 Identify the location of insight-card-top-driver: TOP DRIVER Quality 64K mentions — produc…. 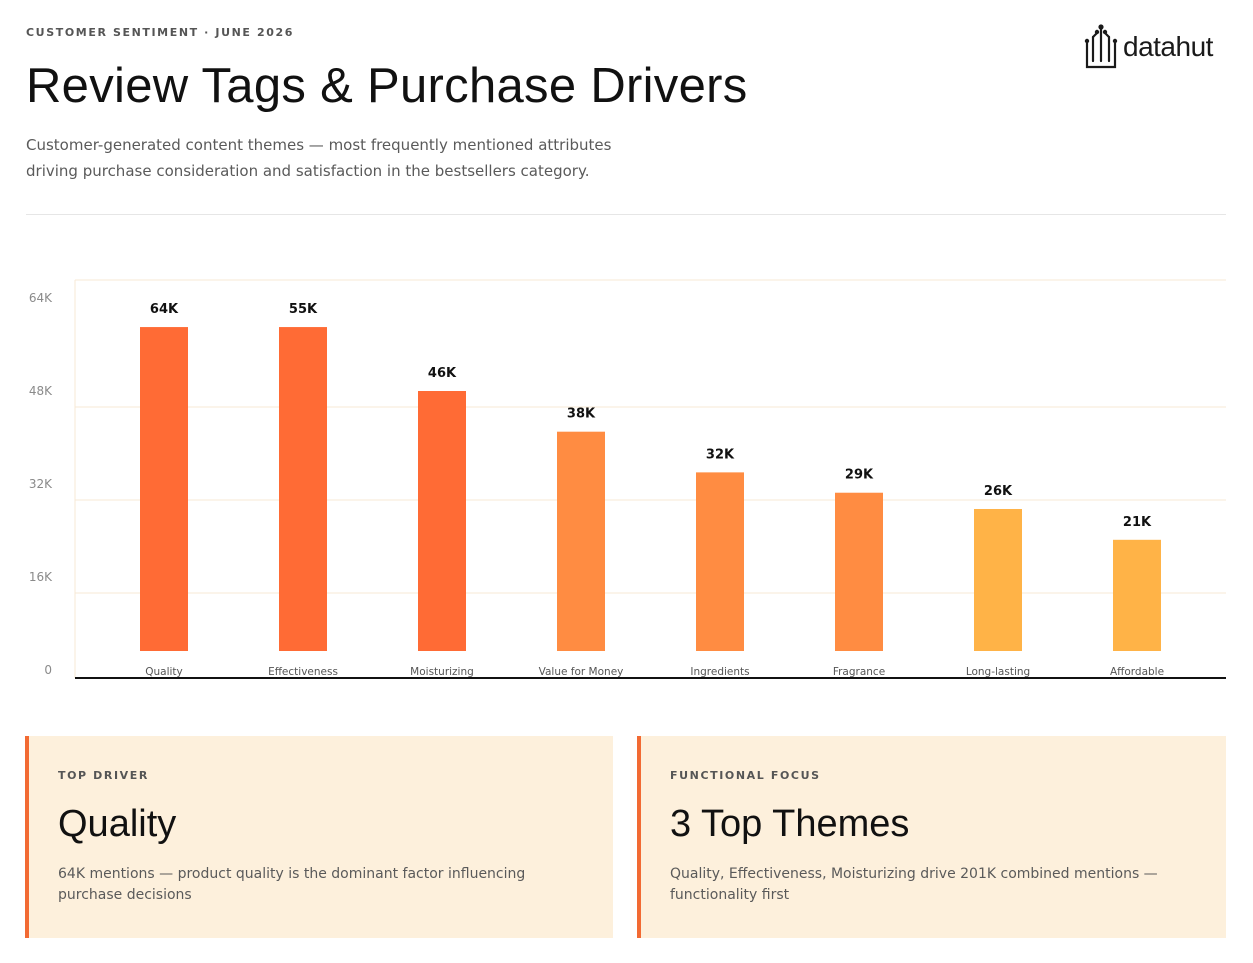
(319, 837).